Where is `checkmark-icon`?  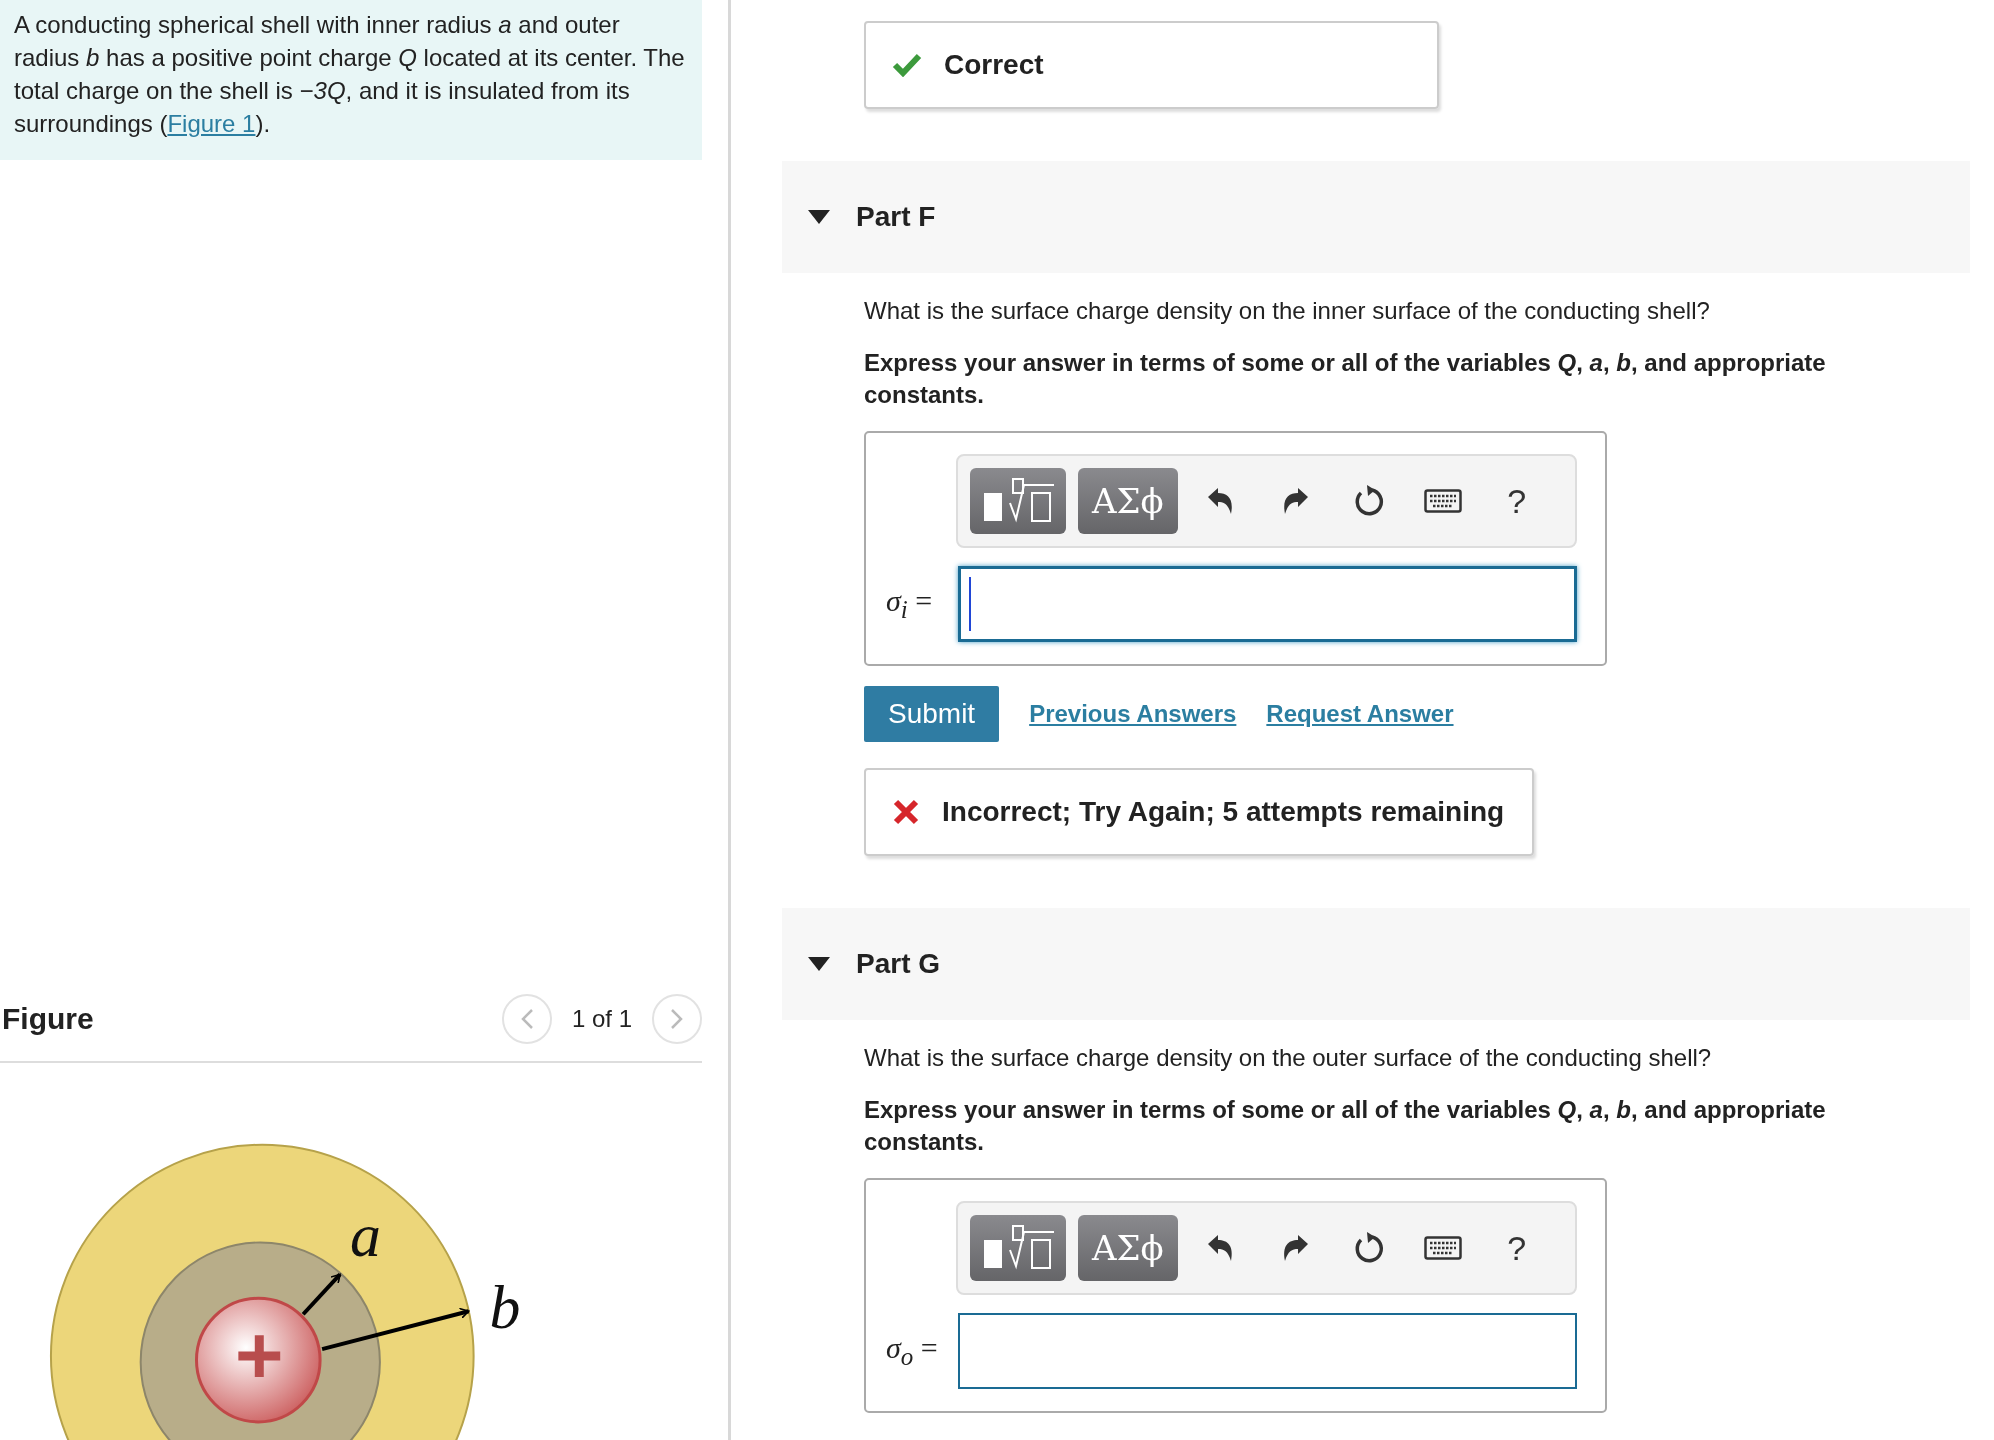
checkmark-icon is located at coordinates (907, 65).